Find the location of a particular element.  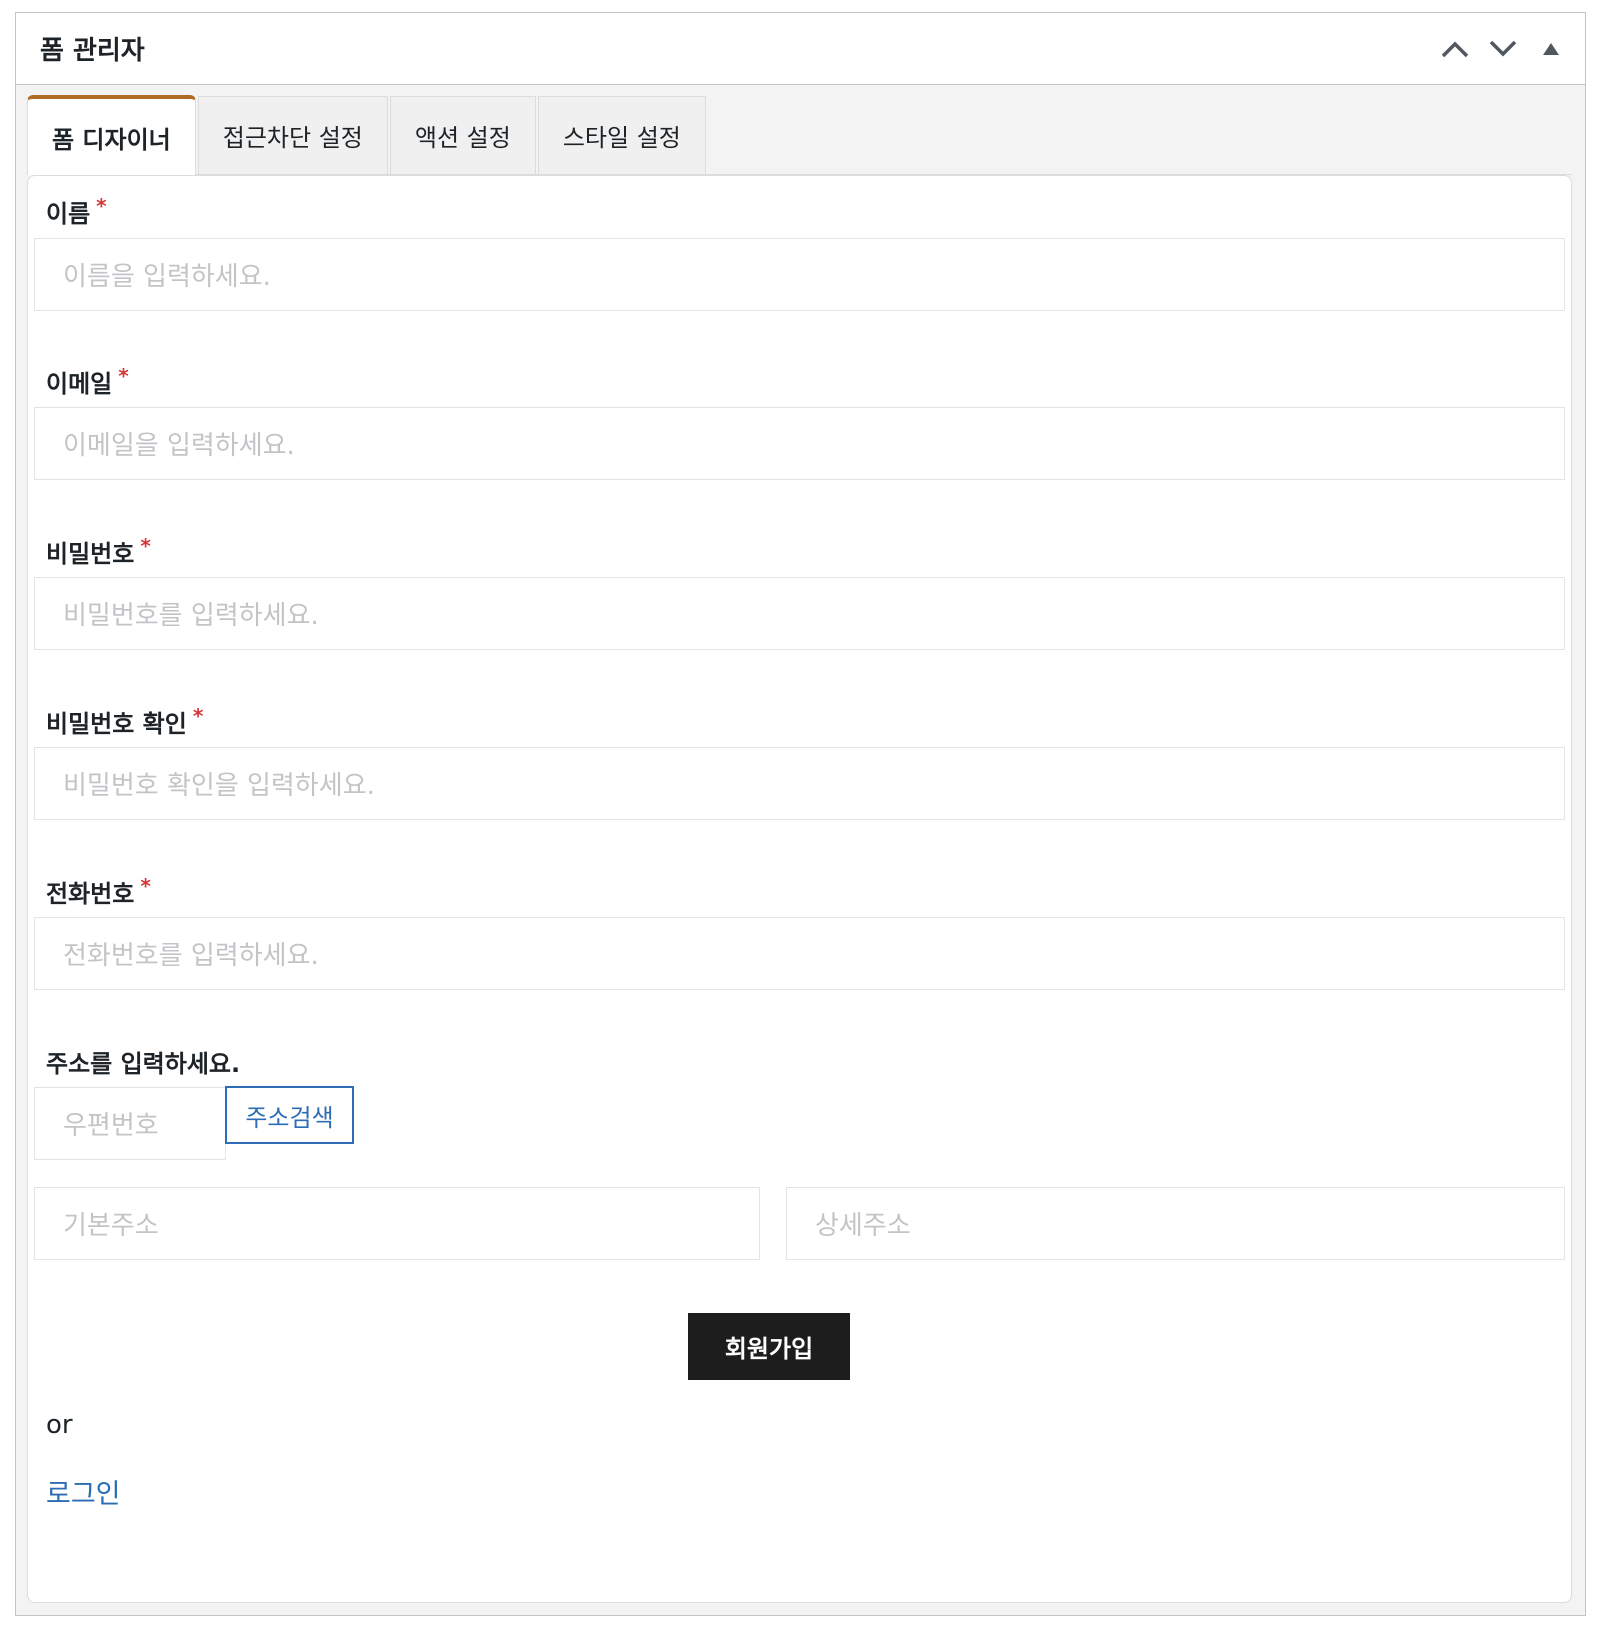

password-confirm-input: 비밀번호 확인을 입력하세요. is located at coordinates (799, 783).